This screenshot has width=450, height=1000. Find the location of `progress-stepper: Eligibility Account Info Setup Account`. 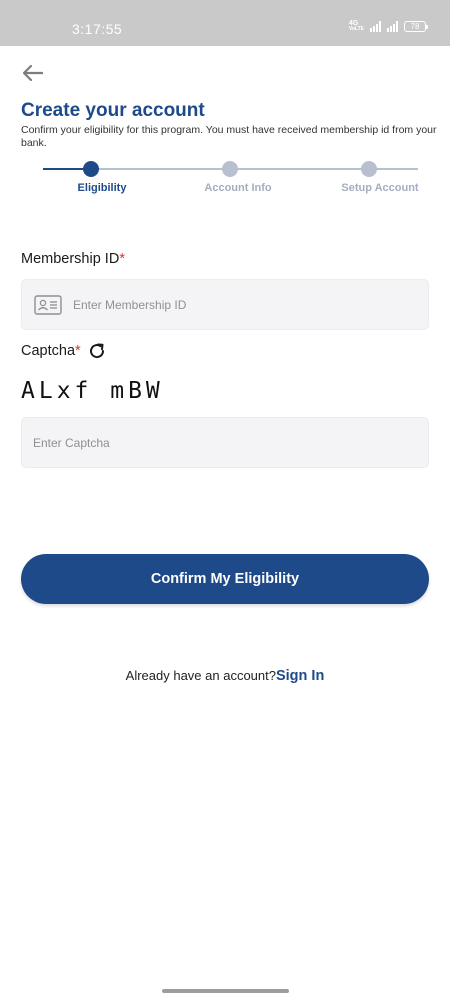

progress-stepper: Eligibility Account Info Setup Account is located at coordinates (225, 178).